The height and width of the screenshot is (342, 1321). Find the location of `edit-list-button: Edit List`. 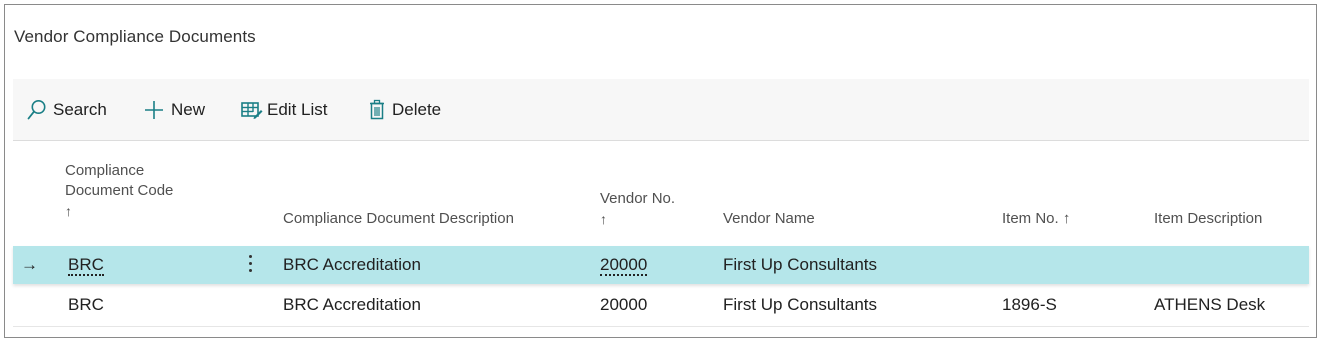

edit-list-button: Edit List is located at coordinates (284, 110).